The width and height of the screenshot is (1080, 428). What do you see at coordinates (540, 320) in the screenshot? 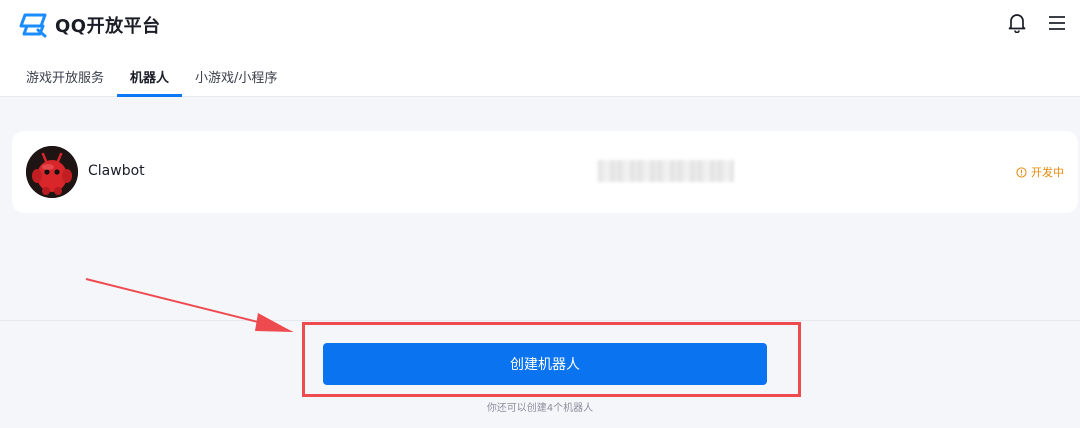
I see `divider` at bounding box center [540, 320].